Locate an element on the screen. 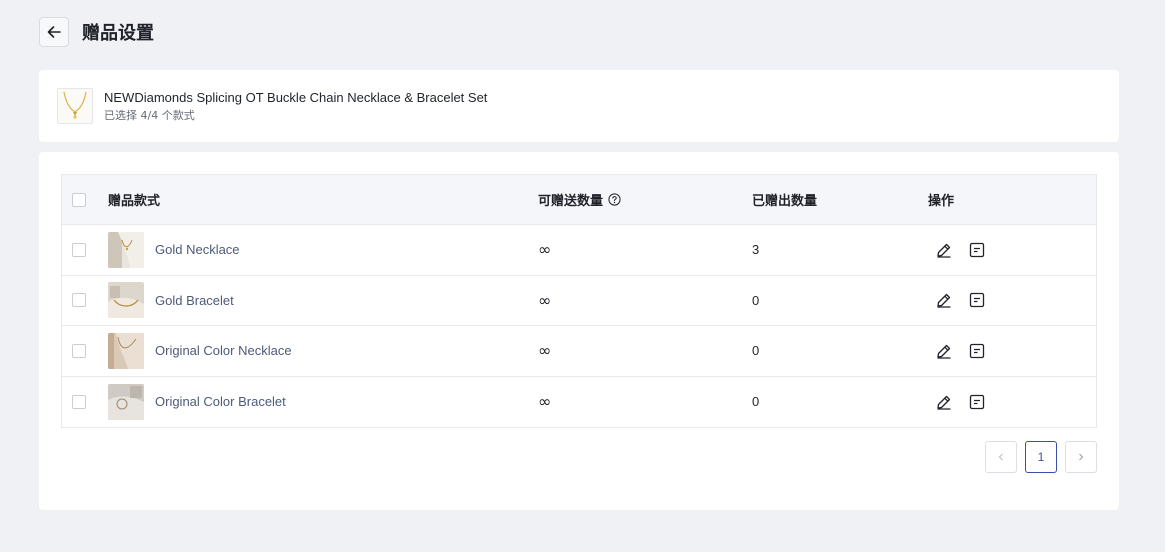 The width and height of the screenshot is (1165, 552). pagination: 1 is located at coordinates (1041, 457).